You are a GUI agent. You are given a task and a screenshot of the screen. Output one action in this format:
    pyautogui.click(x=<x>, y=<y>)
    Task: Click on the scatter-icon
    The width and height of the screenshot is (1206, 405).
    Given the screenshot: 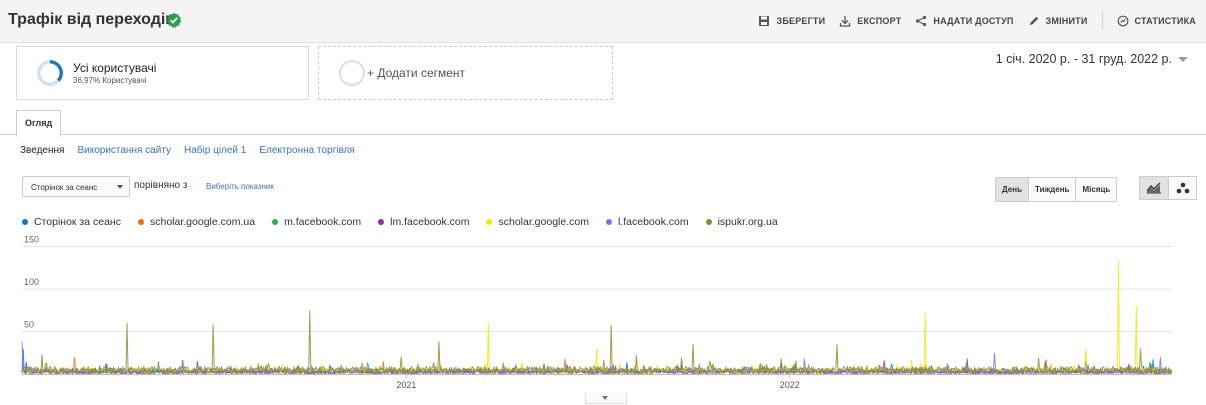 What is the action you would take?
    pyautogui.click(x=1182, y=188)
    